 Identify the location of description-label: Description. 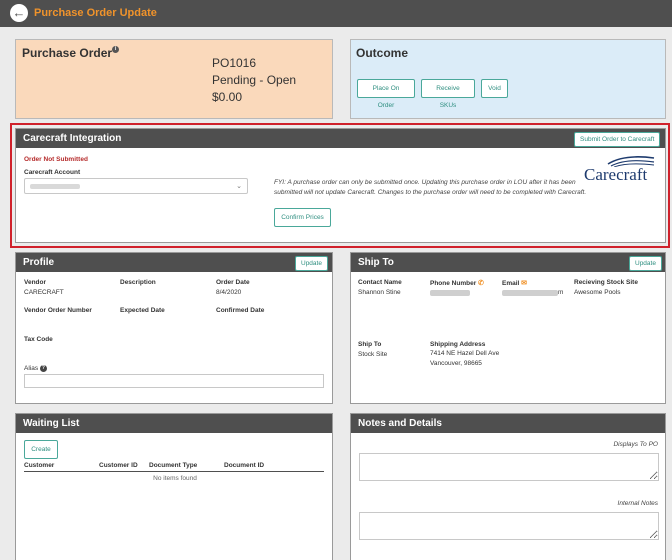
(138, 282).